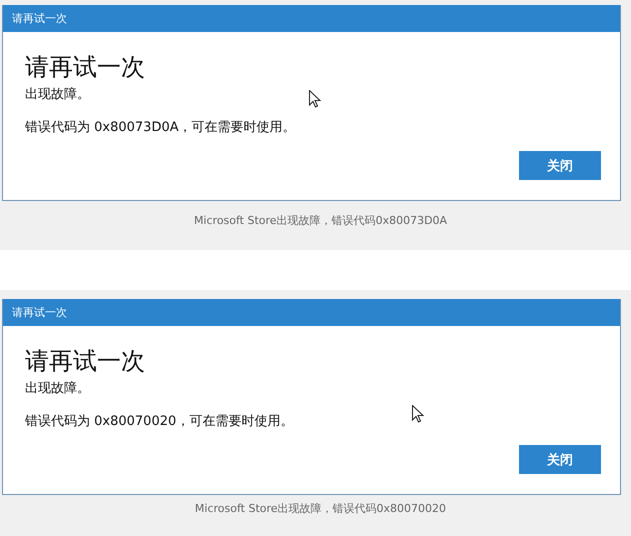 This screenshot has width=631, height=536. What do you see at coordinates (320, 220) in the screenshot?
I see `figure-caption: Microsoft Store出现故障，错误代码0x80073D0A` at bounding box center [320, 220].